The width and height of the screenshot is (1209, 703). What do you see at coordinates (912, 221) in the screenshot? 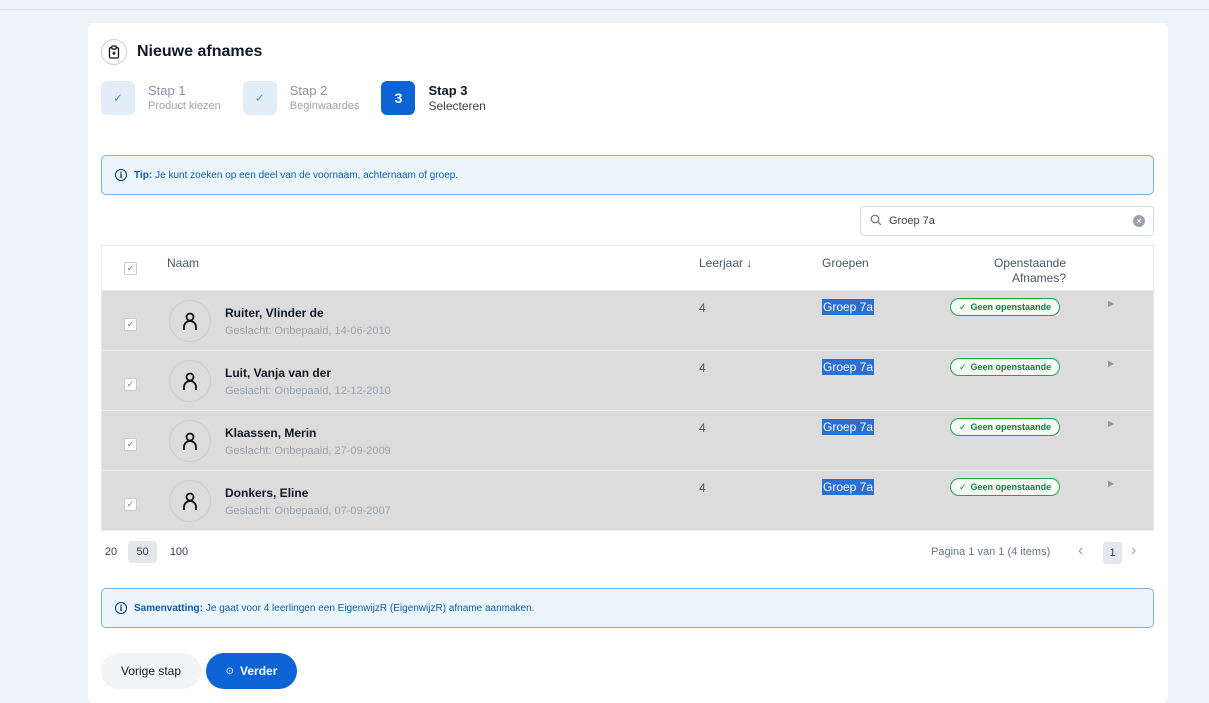
I see `search-value: Groep 7a` at bounding box center [912, 221].